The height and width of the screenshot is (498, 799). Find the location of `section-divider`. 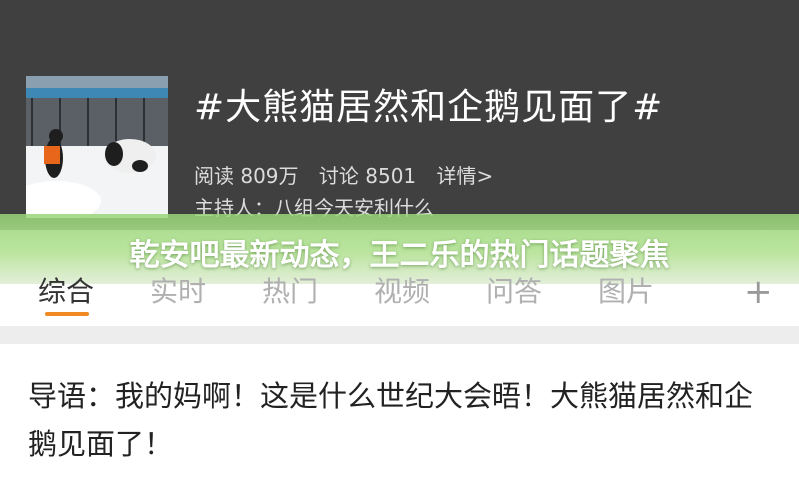

section-divider is located at coordinates (399, 335).